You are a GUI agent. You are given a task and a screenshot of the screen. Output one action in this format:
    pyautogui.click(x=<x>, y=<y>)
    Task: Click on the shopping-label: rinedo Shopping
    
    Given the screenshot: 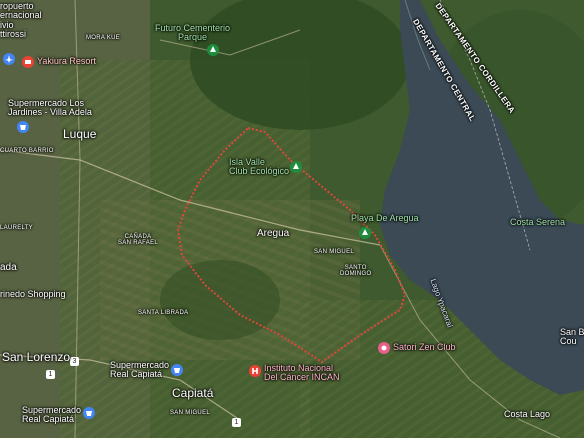 What is the action you would take?
    pyautogui.click(x=33, y=294)
    